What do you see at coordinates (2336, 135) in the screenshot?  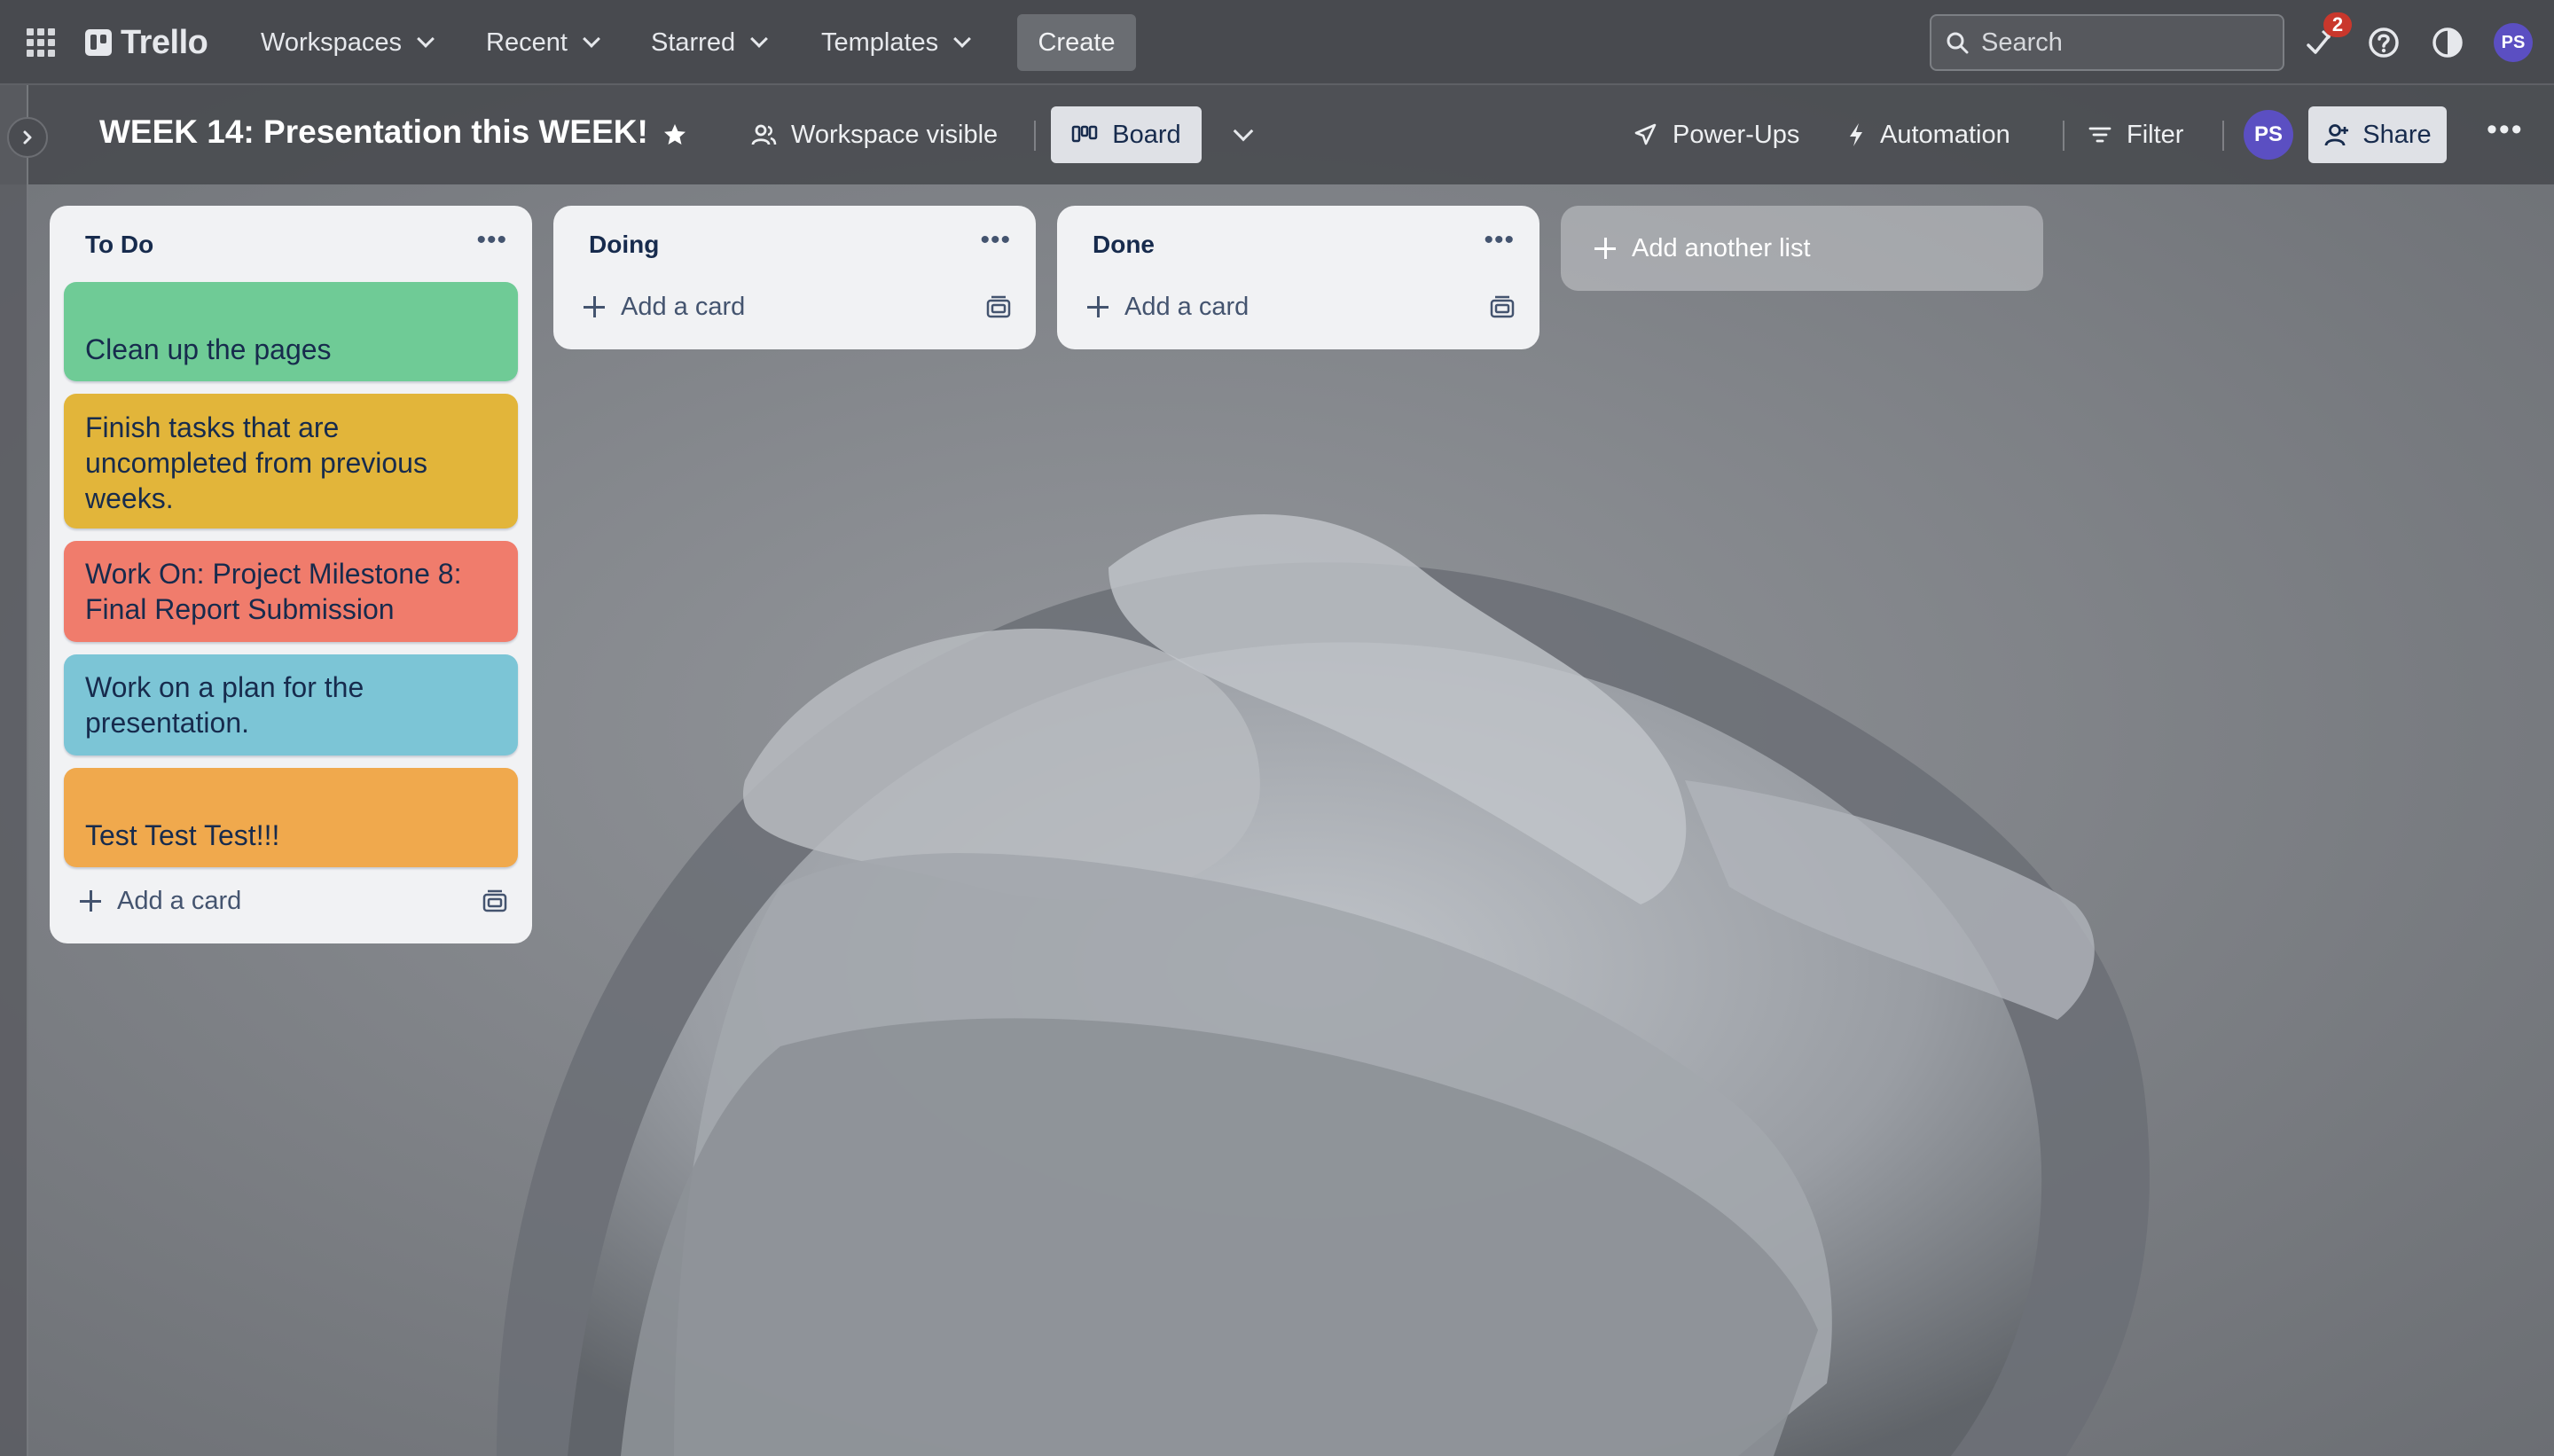 I see `add-person-icon` at bounding box center [2336, 135].